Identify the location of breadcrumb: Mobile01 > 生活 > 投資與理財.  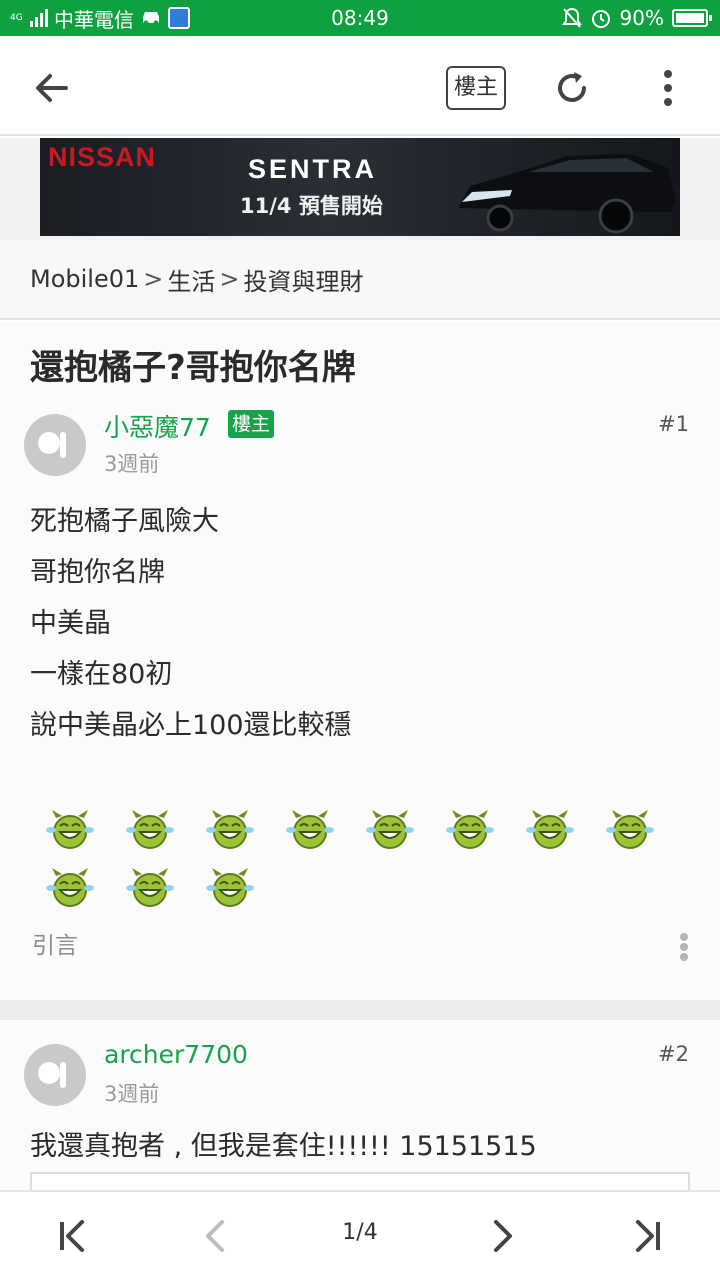
(360, 280).